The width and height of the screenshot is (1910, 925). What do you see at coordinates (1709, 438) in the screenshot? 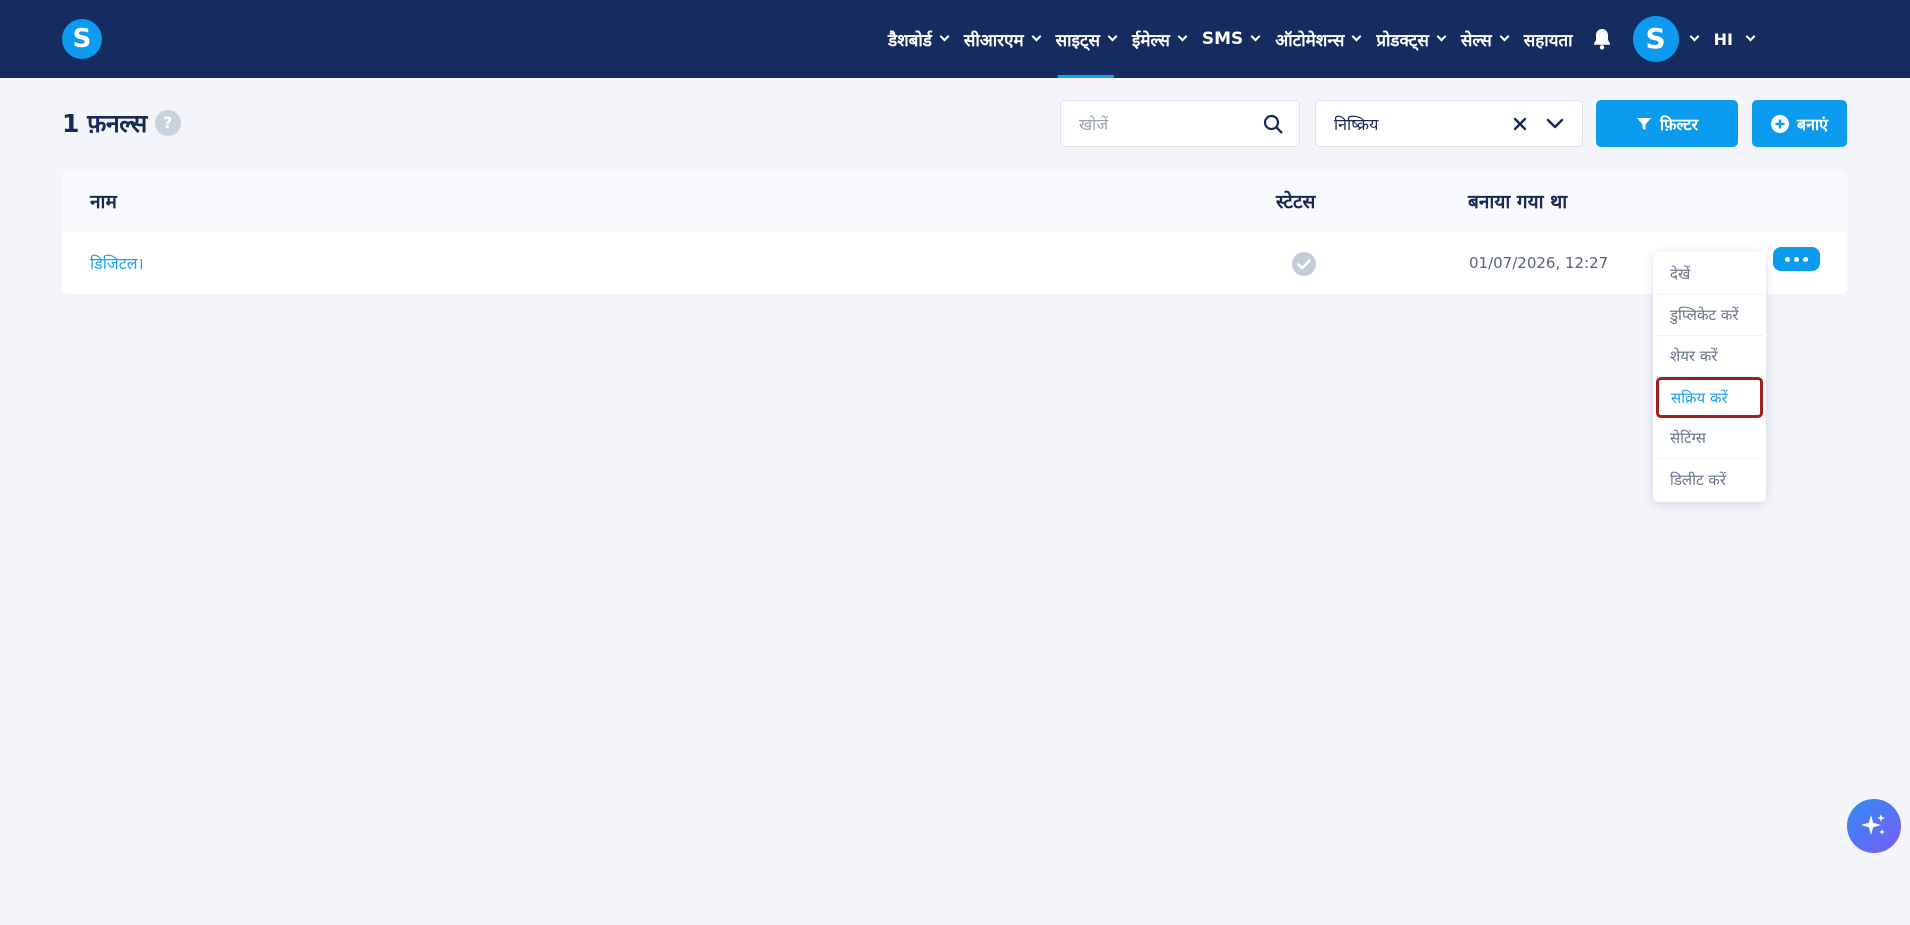
I see `menu-item-settings: सेटिंग्स` at bounding box center [1709, 438].